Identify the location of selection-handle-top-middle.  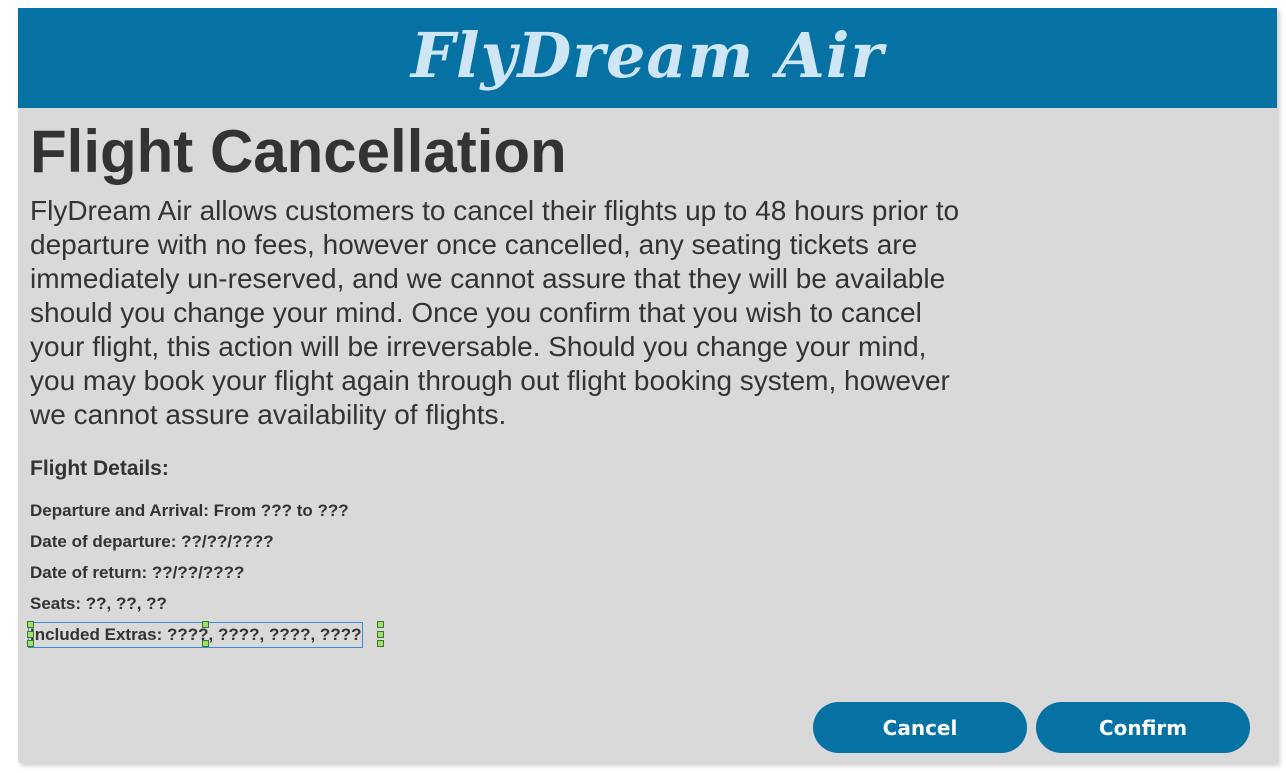
(205, 624).